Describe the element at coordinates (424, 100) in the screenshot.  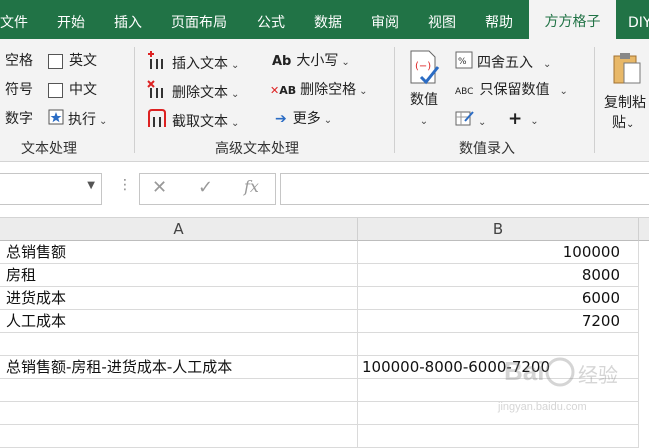
I see `value-label: 数值` at that location.